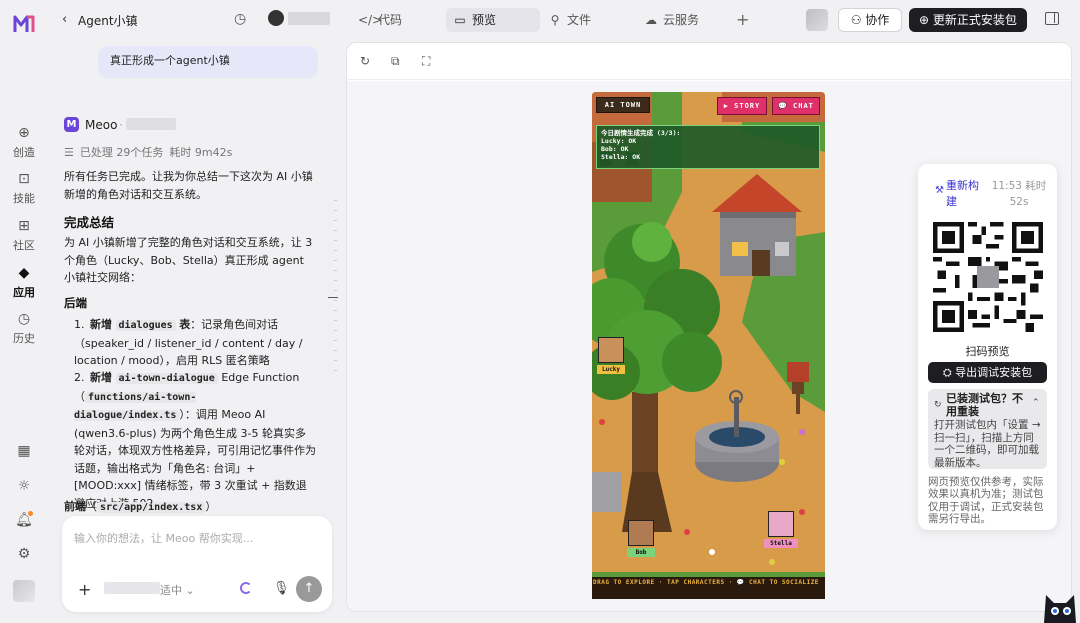 This screenshot has height=623, width=1080. What do you see at coordinates (987, 351) in the screenshot?
I see `scan-preview-label: 扫码预览` at bounding box center [987, 351].